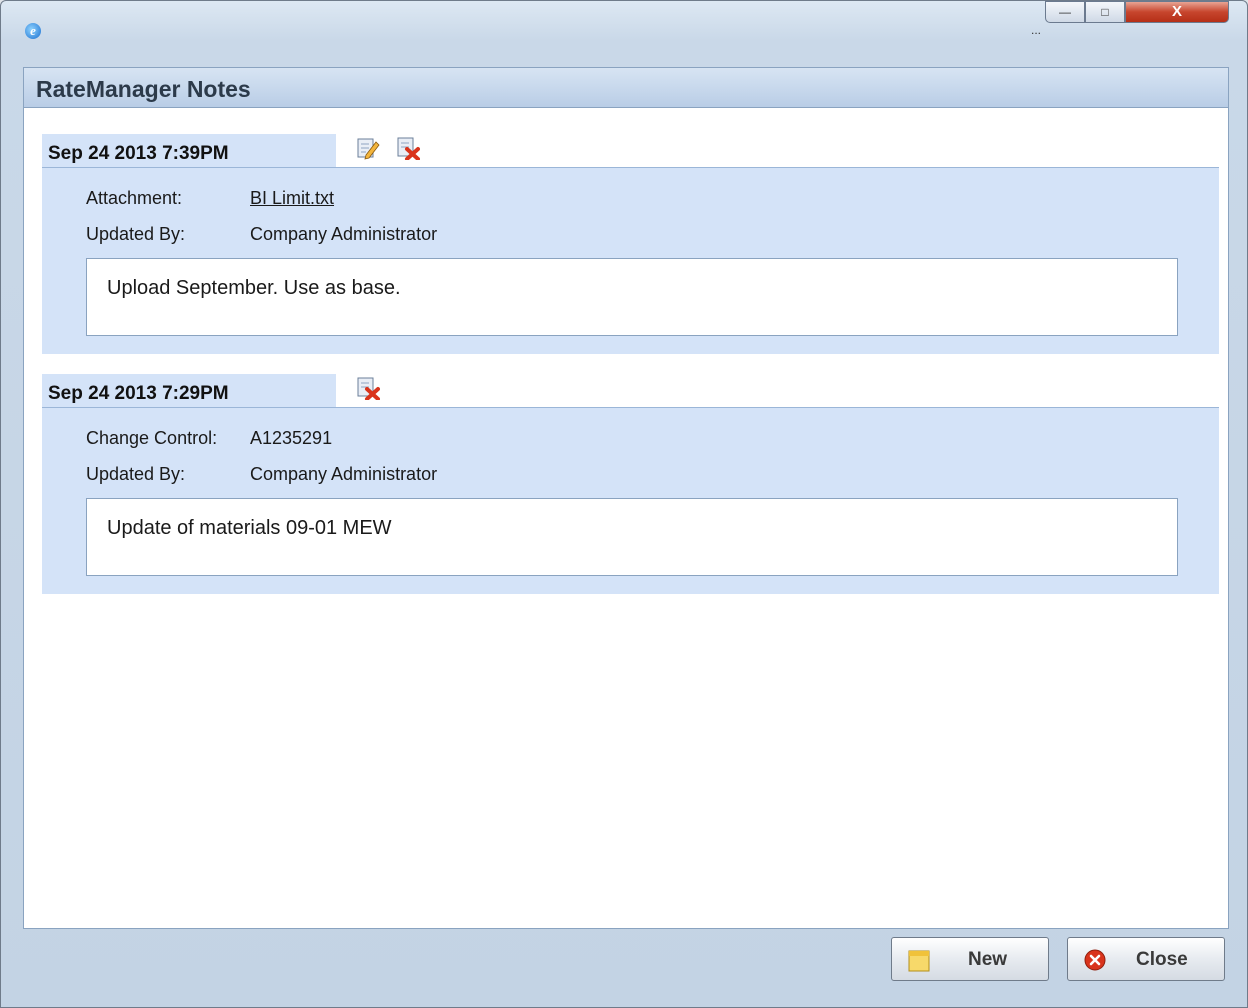  I want to click on maximize-button: □, so click(1105, 12).